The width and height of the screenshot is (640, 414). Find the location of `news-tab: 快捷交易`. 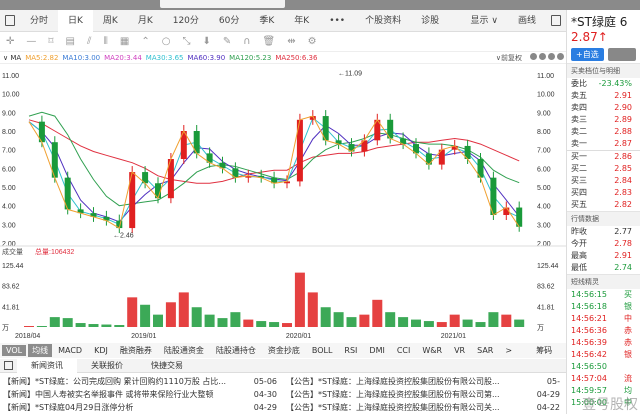

news-tab: 快捷交易 is located at coordinates (167, 366).